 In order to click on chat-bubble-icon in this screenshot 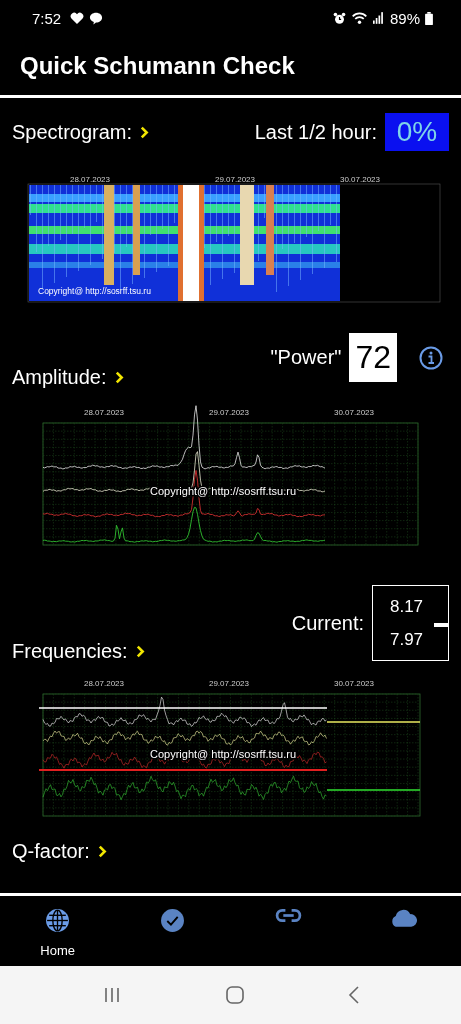, I will do `click(96, 18)`.